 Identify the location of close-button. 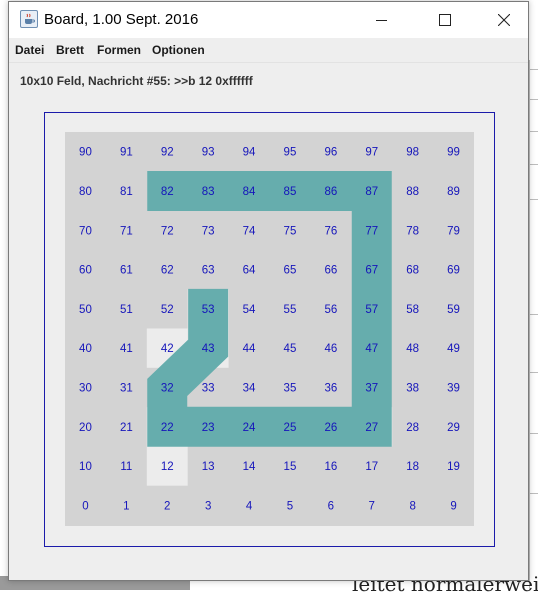
(504, 20).